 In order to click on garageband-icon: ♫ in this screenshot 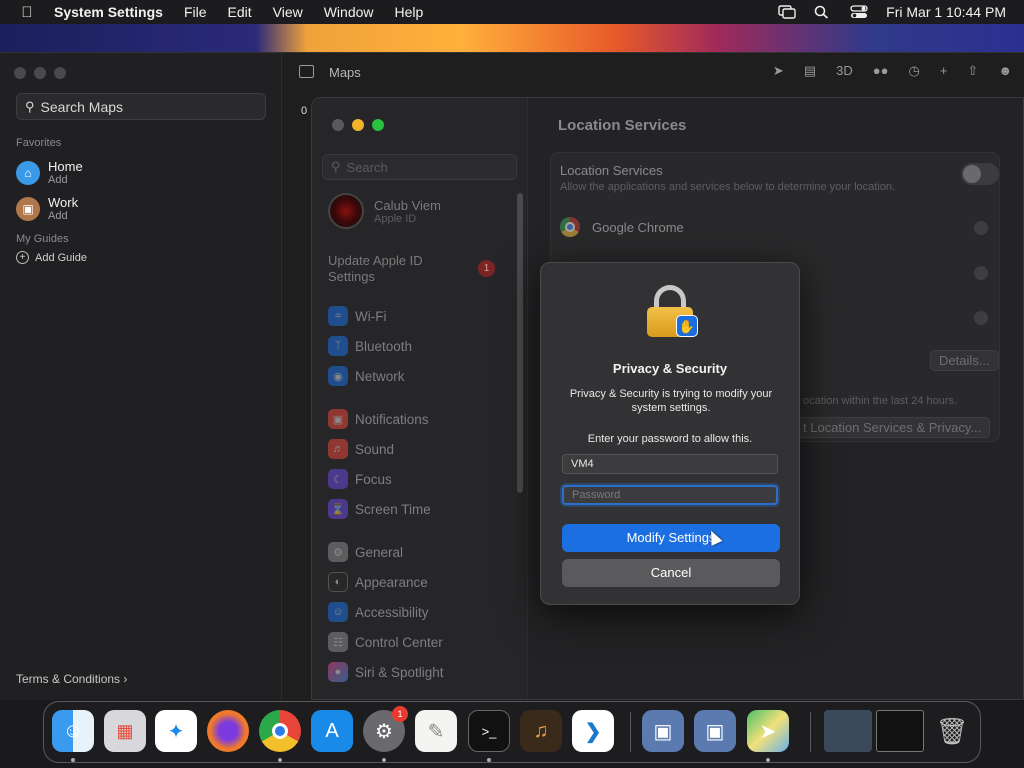, I will do `click(541, 731)`.